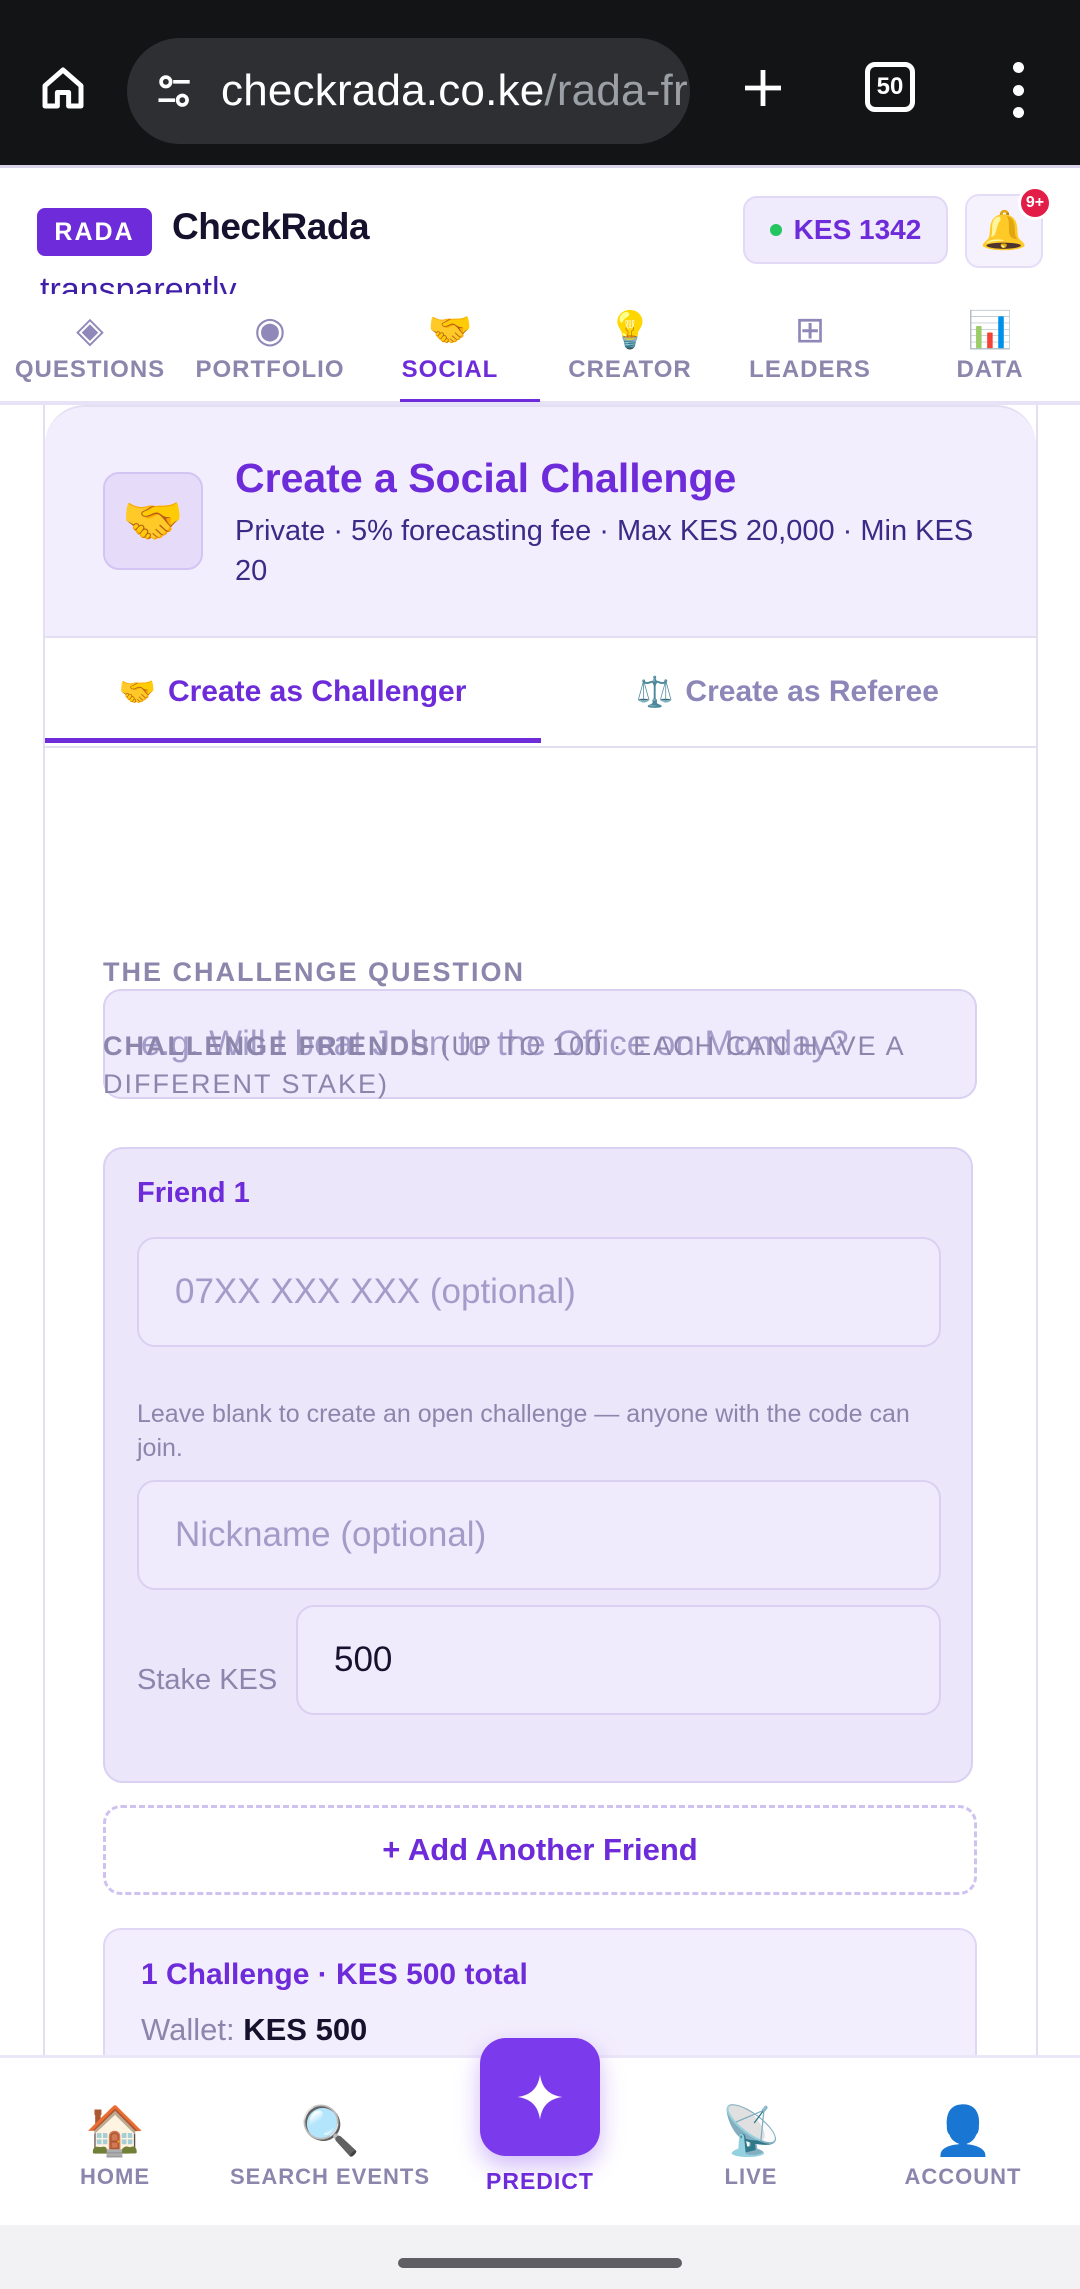  What do you see at coordinates (334, 1974) in the screenshot?
I see `summary-title: 1 Challenge · KES 500 total` at bounding box center [334, 1974].